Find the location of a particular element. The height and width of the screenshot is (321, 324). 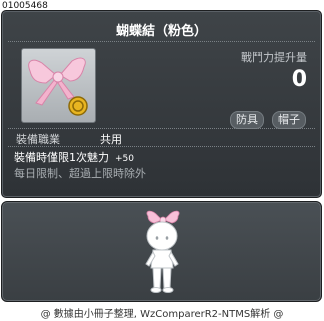

category-tag-armor: 防具 is located at coordinates (247, 120).